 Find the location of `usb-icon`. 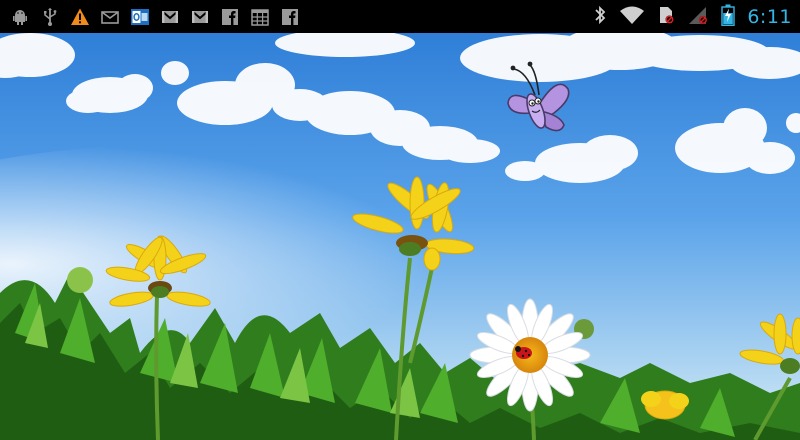

usb-icon is located at coordinates (50, 17).